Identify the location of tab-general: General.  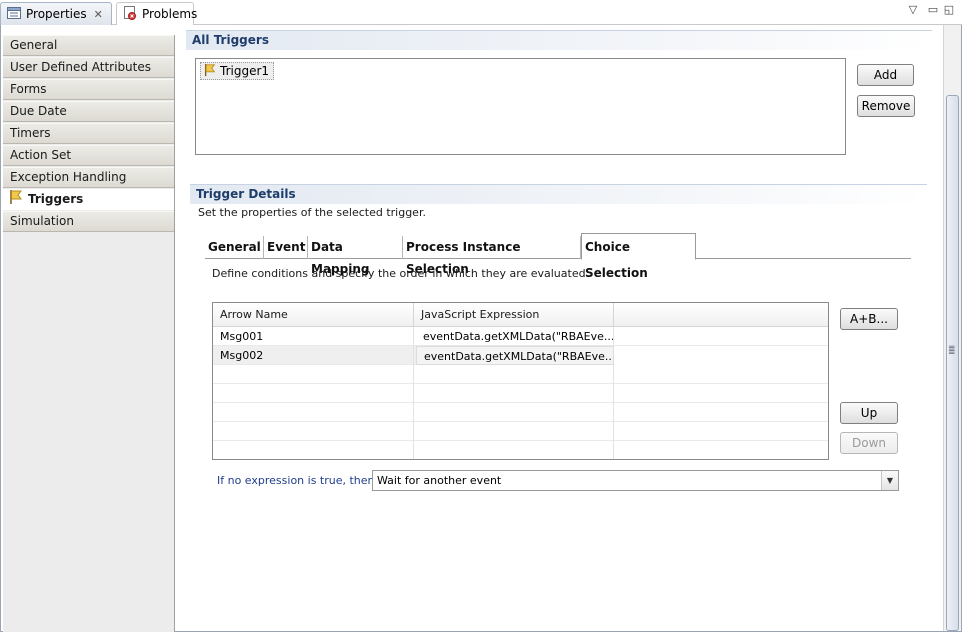
(234, 247).